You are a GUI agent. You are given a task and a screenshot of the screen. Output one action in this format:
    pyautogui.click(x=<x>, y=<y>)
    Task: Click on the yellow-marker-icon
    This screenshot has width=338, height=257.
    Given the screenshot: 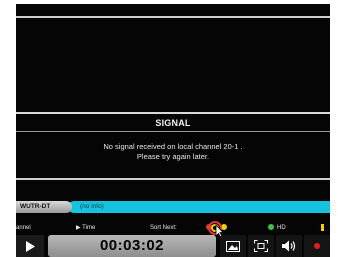 What is the action you would take?
    pyautogui.click(x=322, y=227)
    